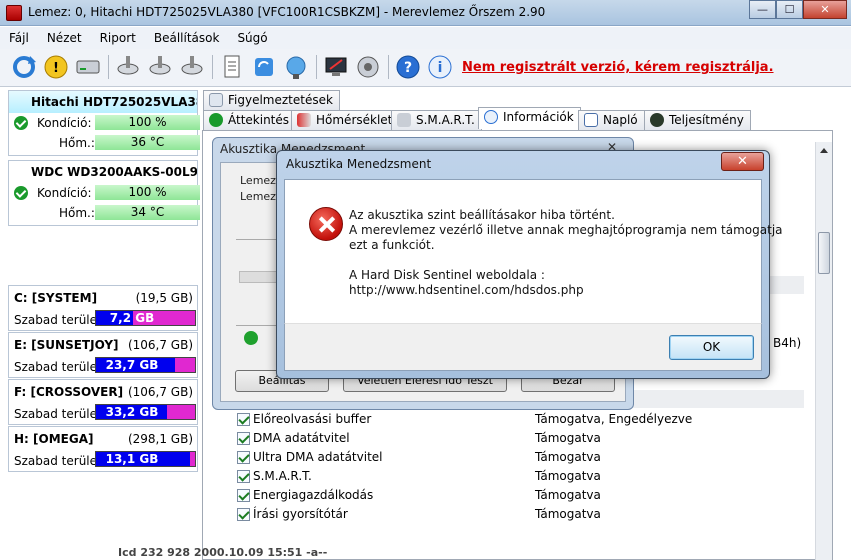  I want to click on website-url: http://www.hdsentinel.com/hdsdos.php, so click(466, 290).